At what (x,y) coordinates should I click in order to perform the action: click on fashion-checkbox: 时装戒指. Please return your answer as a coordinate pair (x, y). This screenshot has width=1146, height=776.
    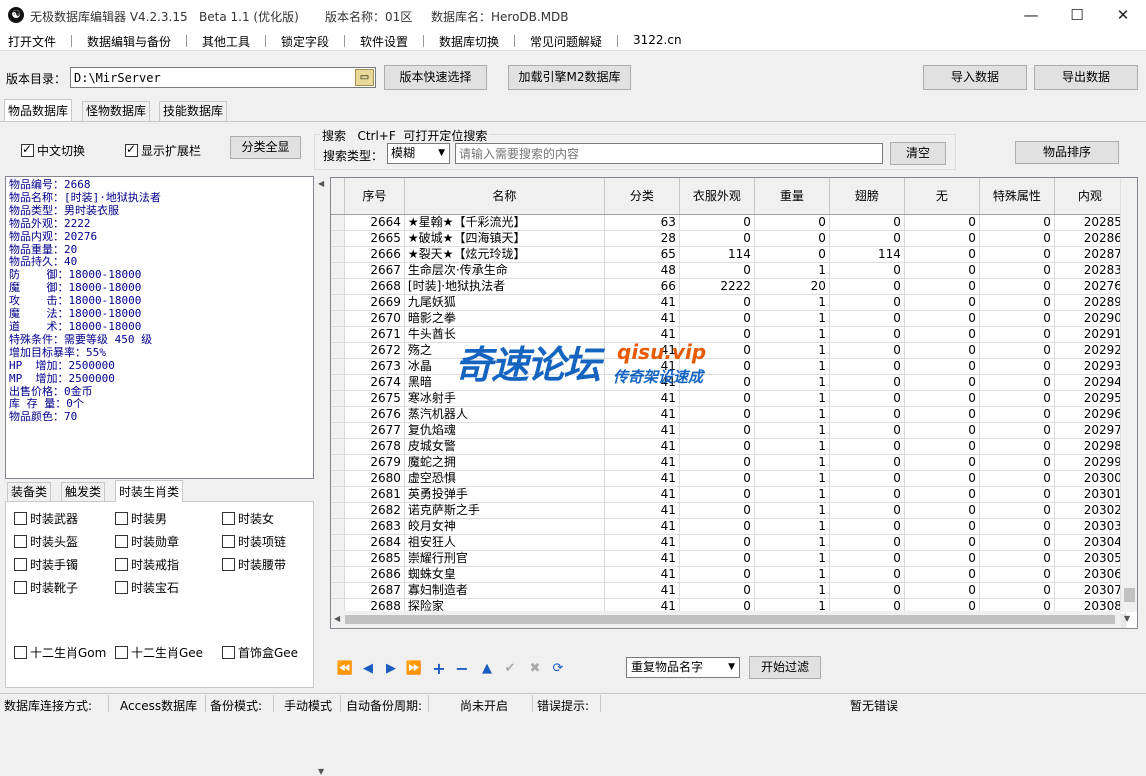
    Looking at the image, I should click on (147, 564).